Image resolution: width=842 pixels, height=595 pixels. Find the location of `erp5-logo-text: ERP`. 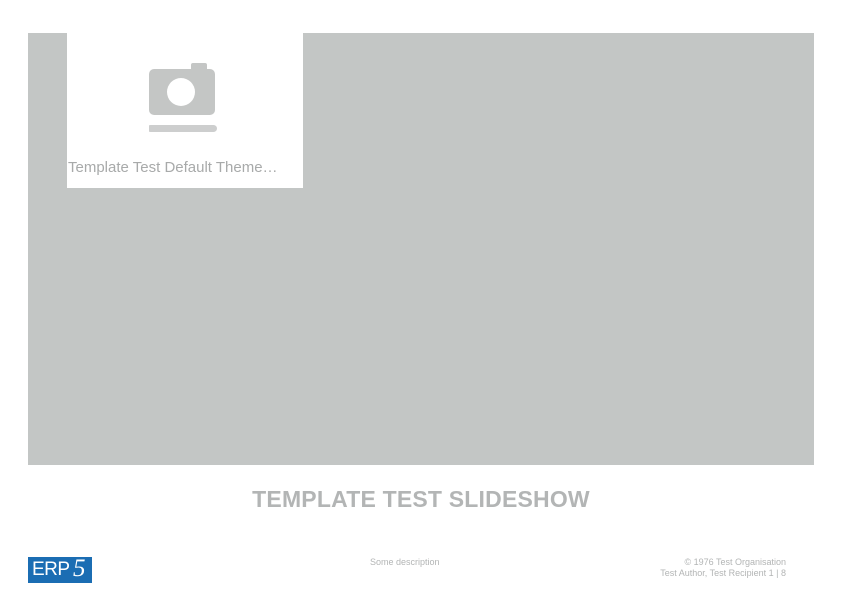

erp5-logo-text: ERP is located at coordinates (51, 569).